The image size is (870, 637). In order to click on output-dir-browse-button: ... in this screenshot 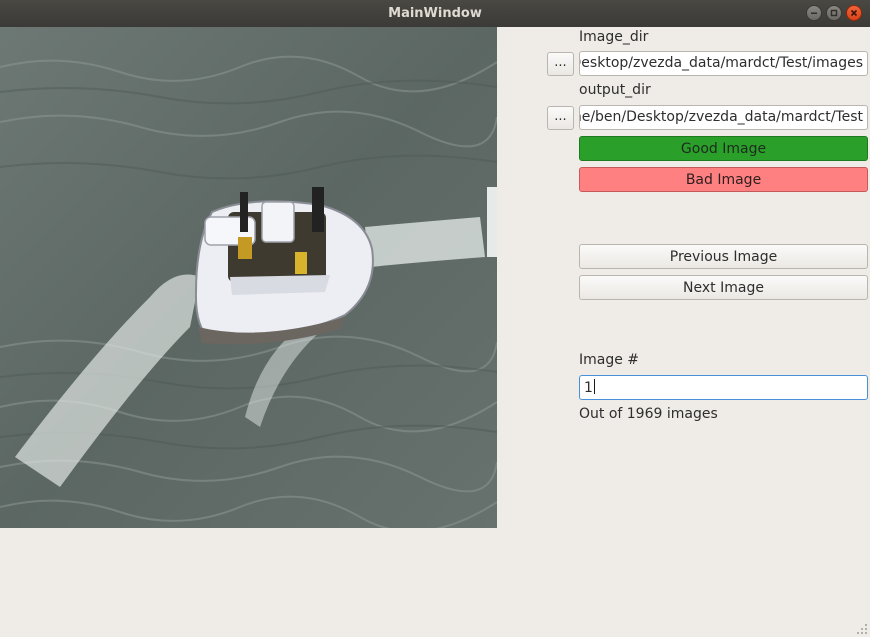, I will do `click(560, 118)`.